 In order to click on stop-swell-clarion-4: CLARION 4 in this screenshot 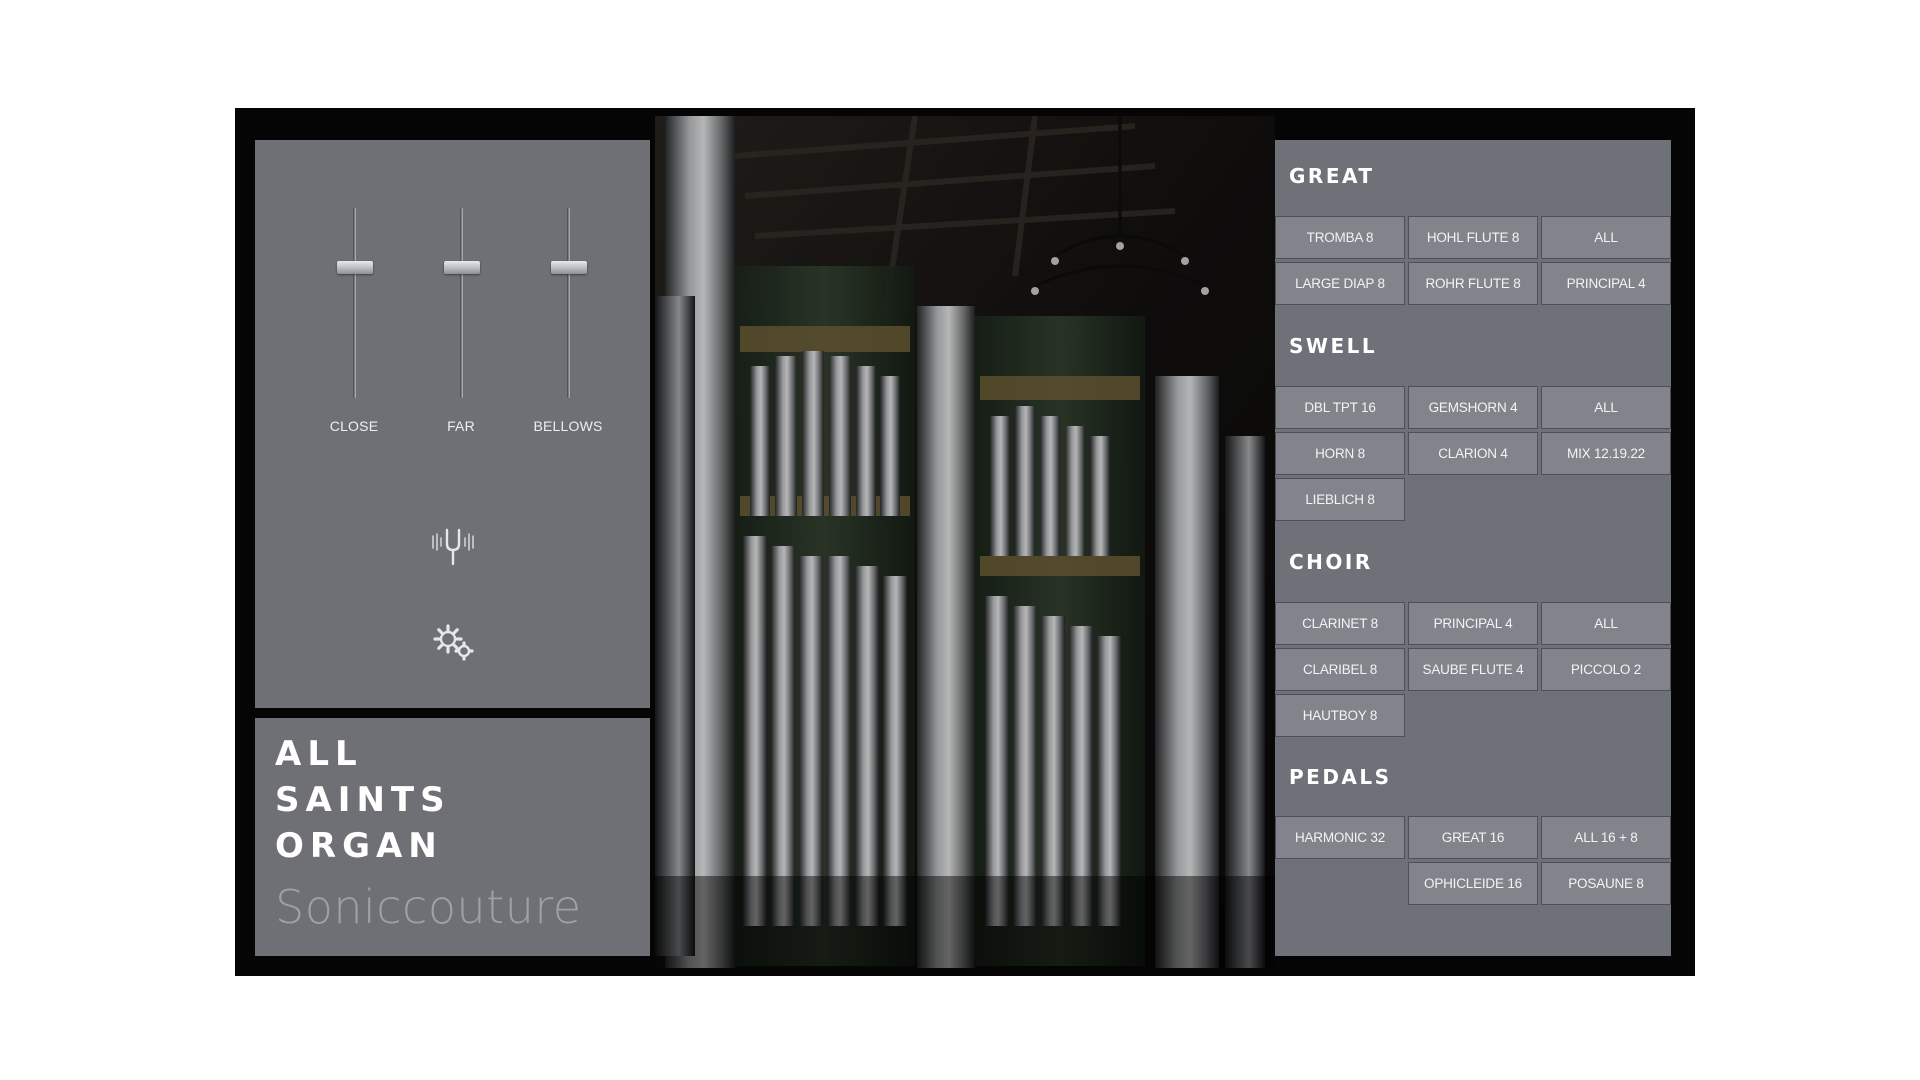, I will do `click(1473, 453)`.